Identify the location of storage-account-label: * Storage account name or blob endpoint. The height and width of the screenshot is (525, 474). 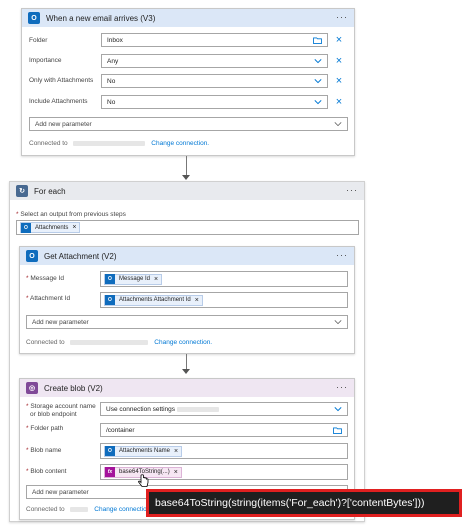
(61, 410).